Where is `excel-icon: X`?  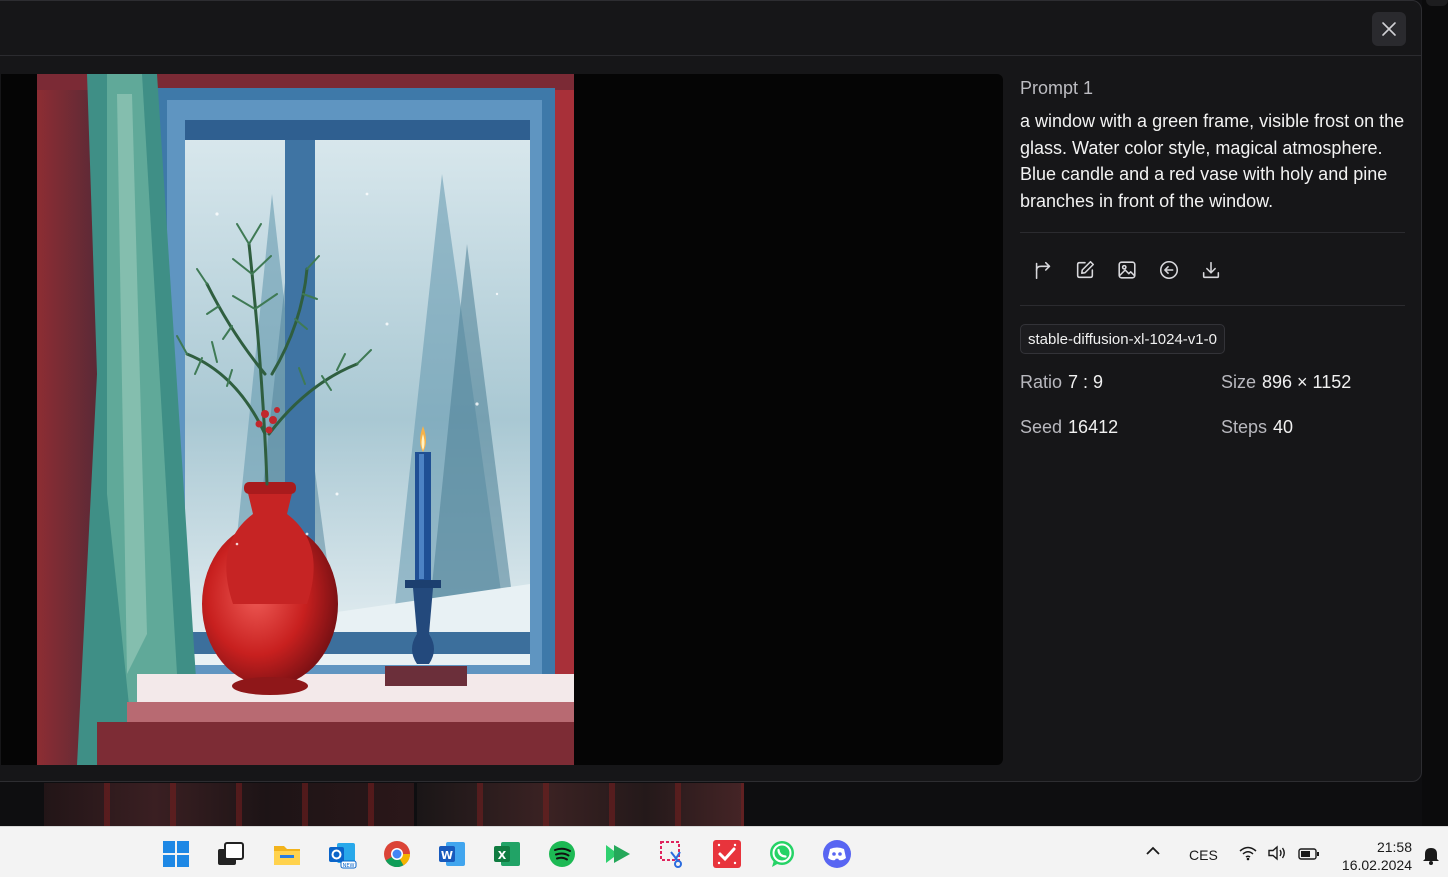 excel-icon: X is located at coordinates (507, 854).